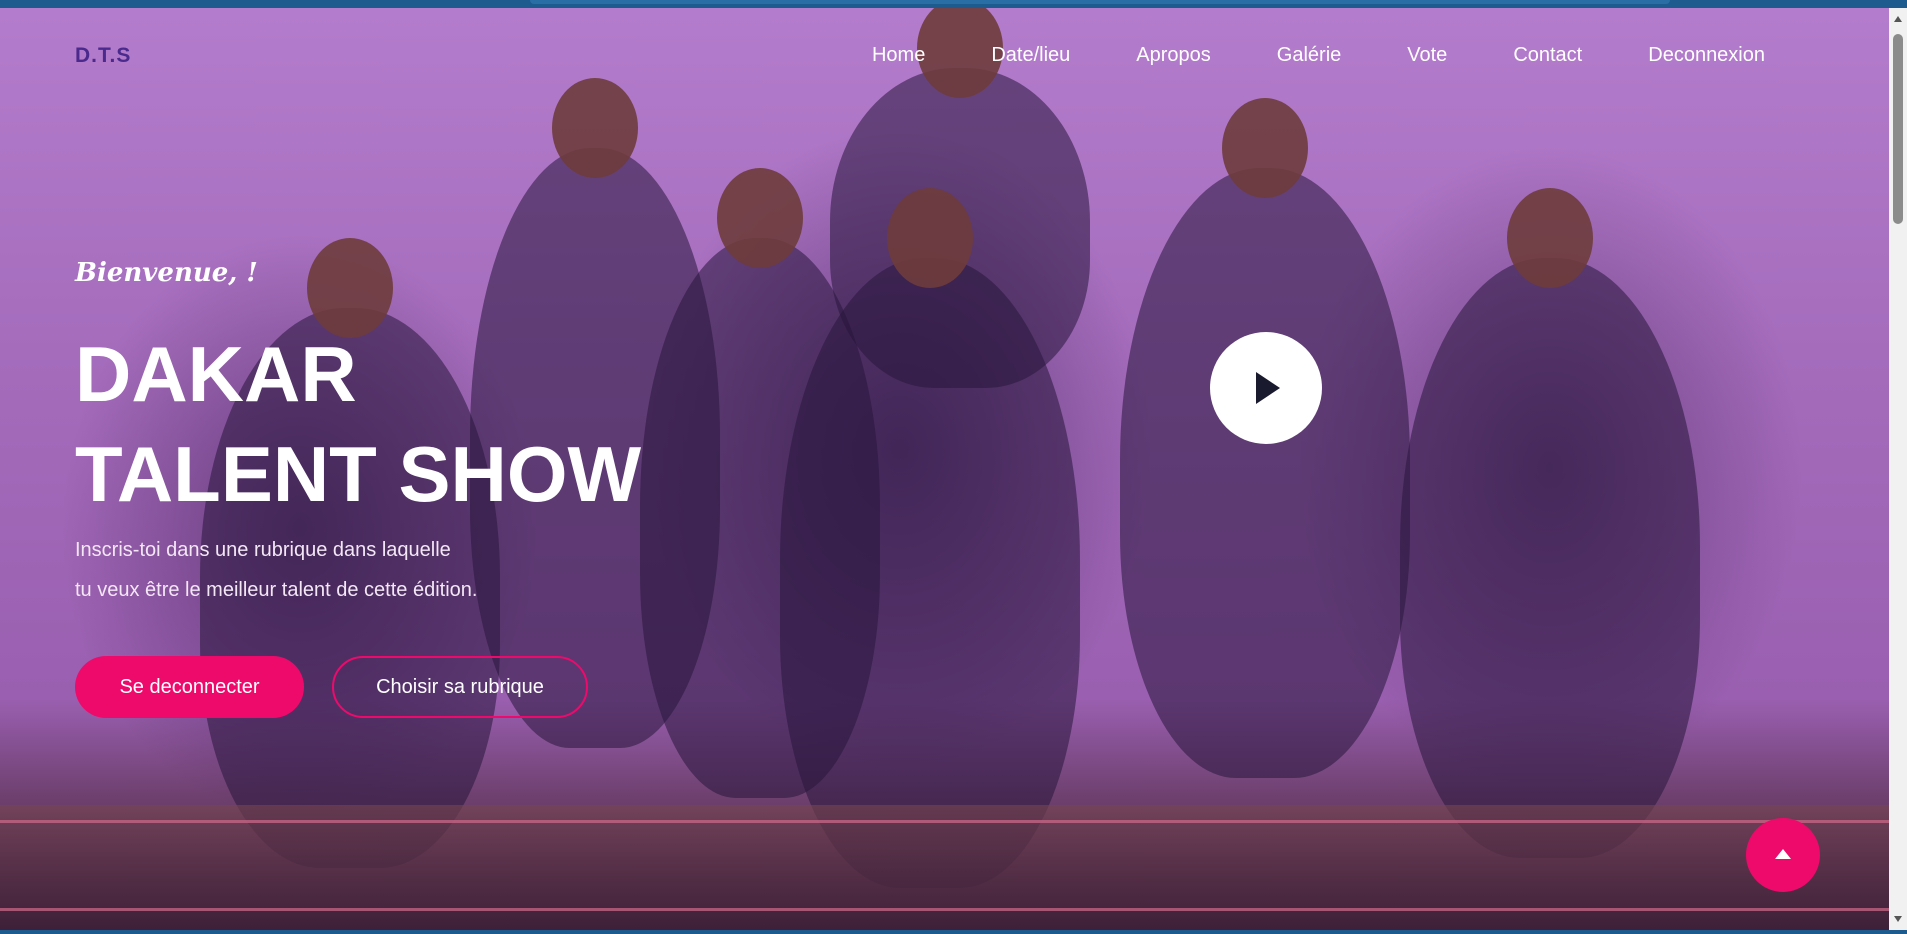  What do you see at coordinates (1173, 55) in the screenshot?
I see `nav-item-apropos: Apropos` at bounding box center [1173, 55].